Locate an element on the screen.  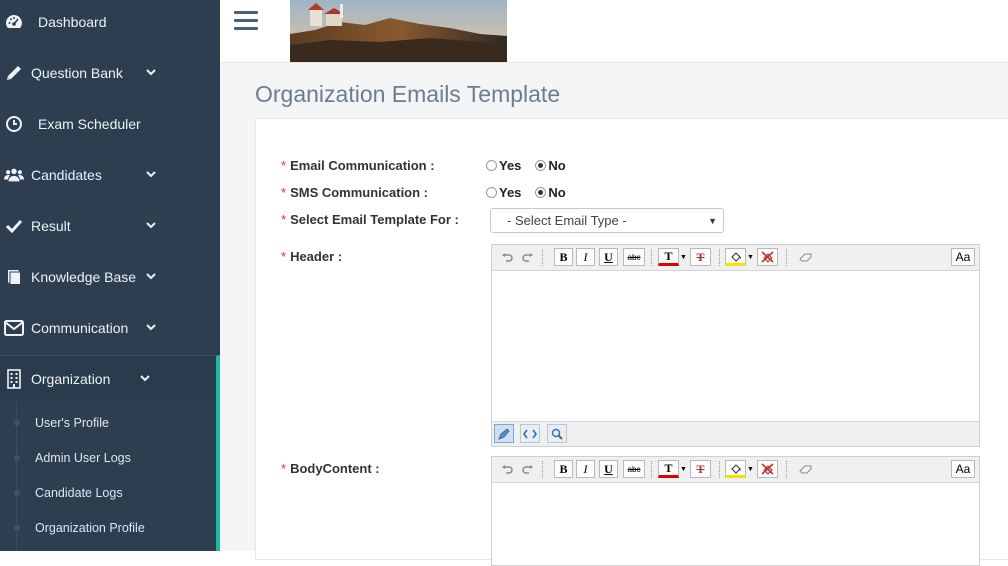
sidebar-item-question-bank: Question Bank is located at coordinates (110, 72).